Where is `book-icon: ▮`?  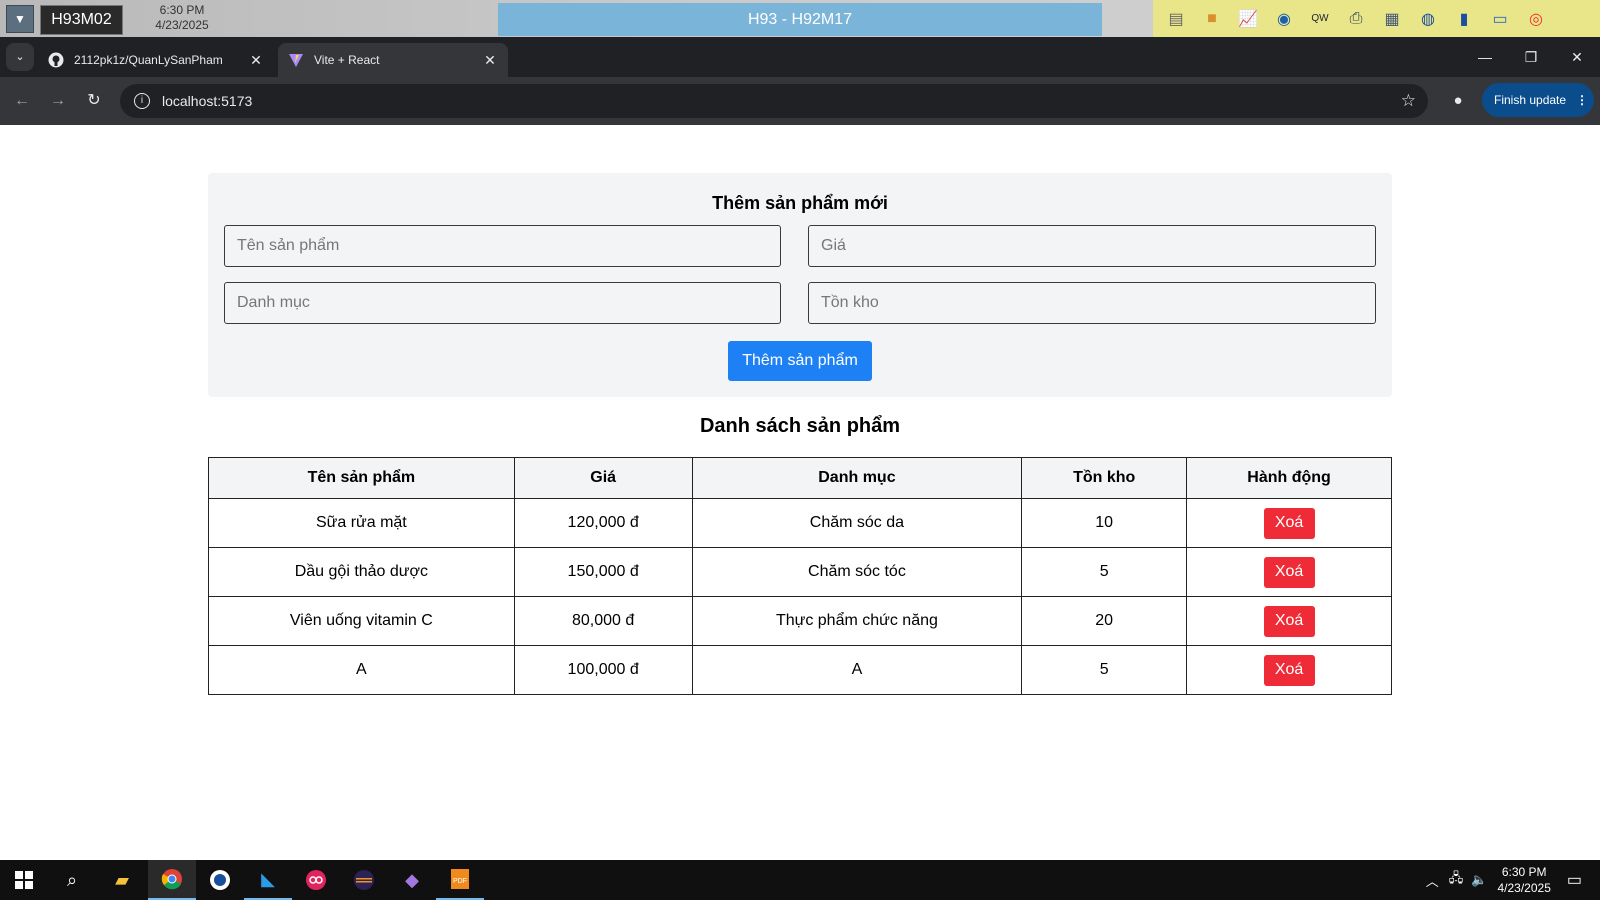
book-icon: ▮ is located at coordinates (1464, 19).